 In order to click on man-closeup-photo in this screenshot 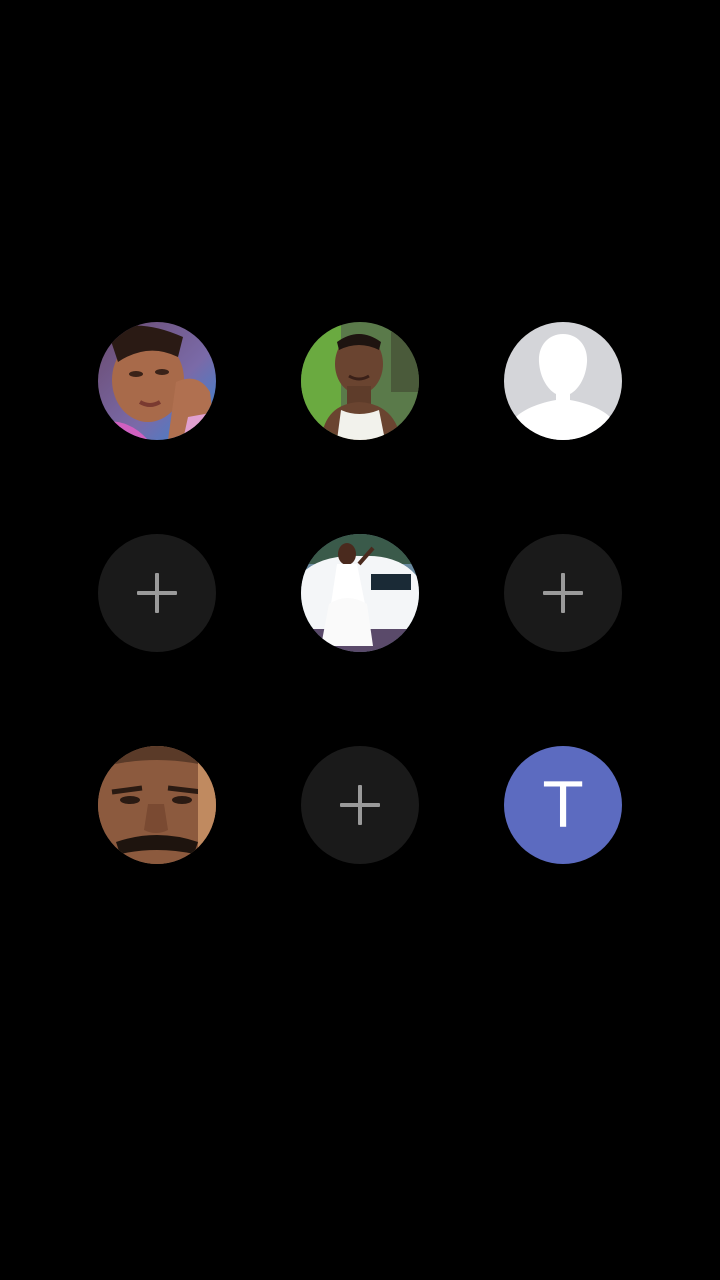, I will do `click(157, 805)`.